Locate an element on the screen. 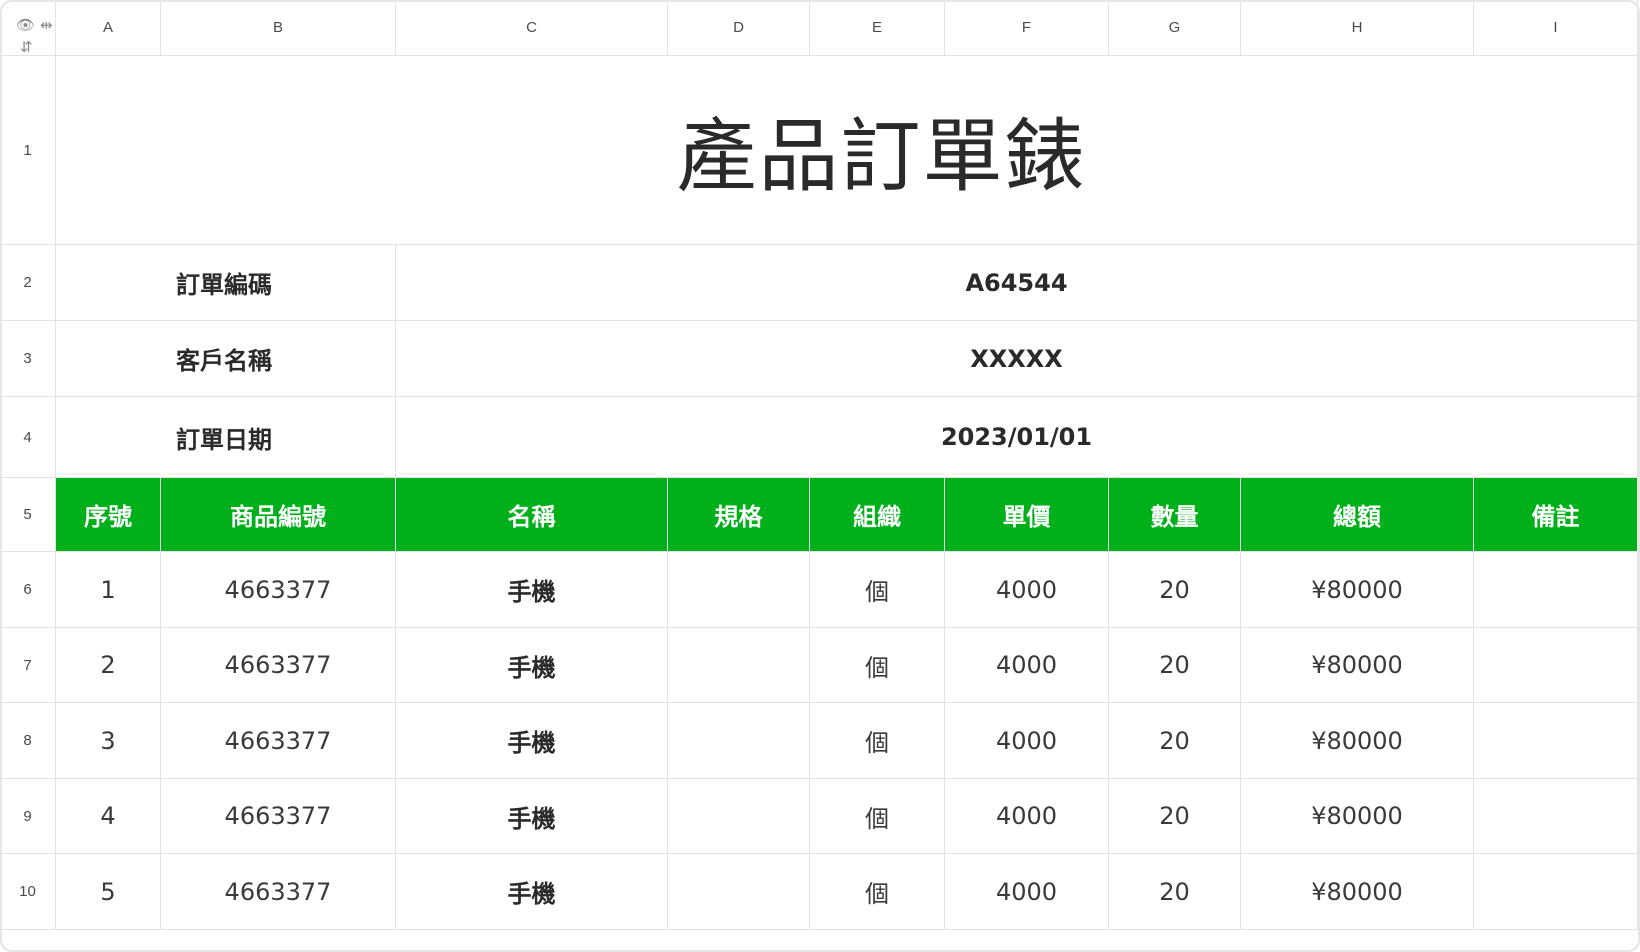 This screenshot has width=1640, height=952. row-header-3: 3 is located at coordinates (28, 359).